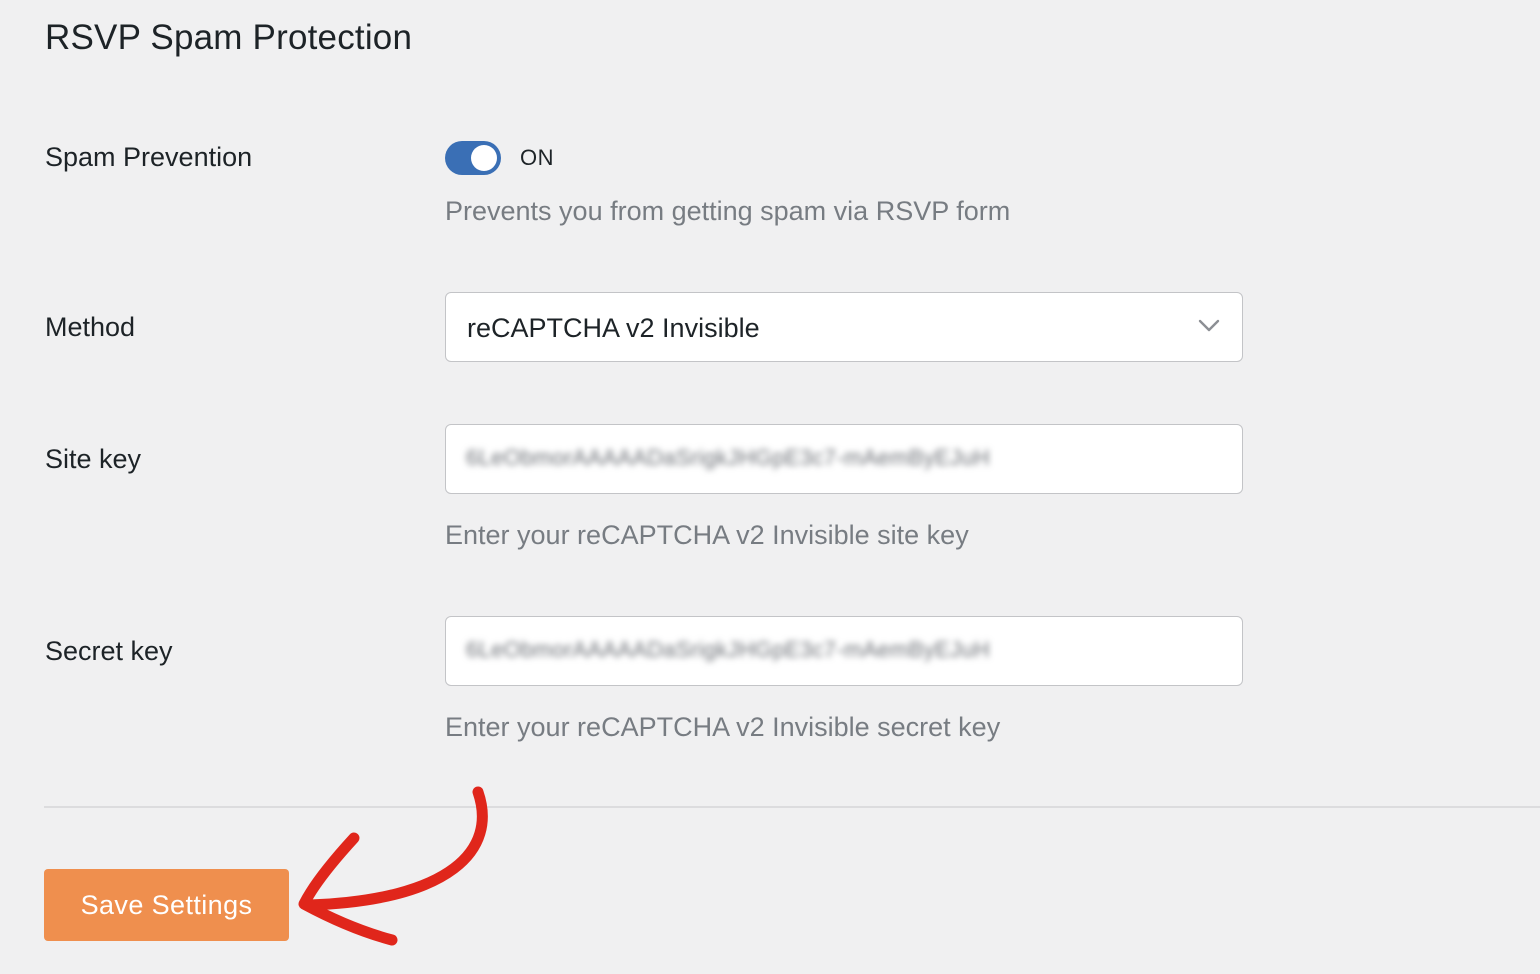 Image resolution: width=1540 pixels, height=974 pixels. Describe the element at coordinates (109, 651) in the screenshot. I see `secret-key-label: Secret key` at that location.